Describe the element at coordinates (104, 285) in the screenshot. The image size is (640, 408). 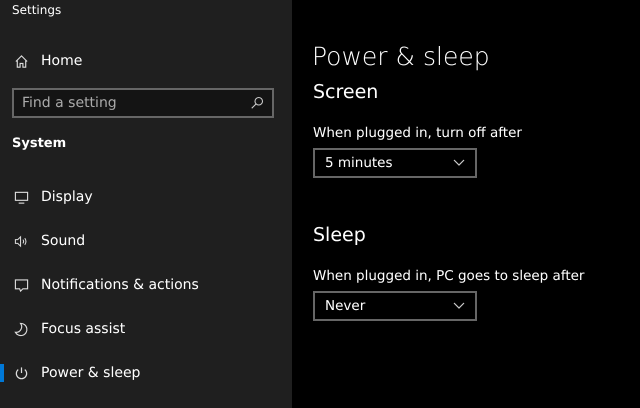
I see `sidebar-item: Notifications & actions` at that location.